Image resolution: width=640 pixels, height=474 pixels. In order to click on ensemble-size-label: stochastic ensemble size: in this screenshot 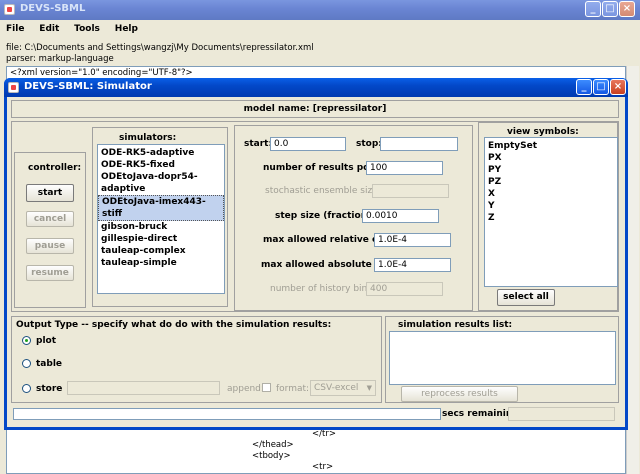, I will do `click(323, 191)`.